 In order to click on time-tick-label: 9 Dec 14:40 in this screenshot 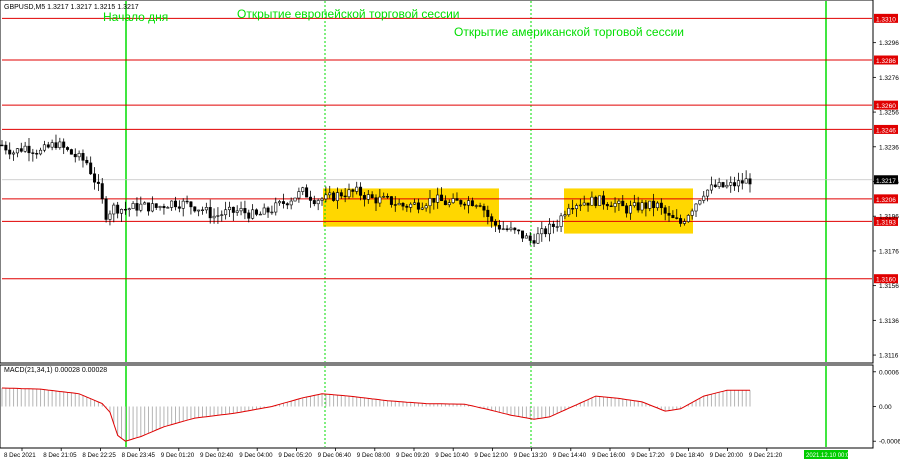, I will do `click(570, 455)`.